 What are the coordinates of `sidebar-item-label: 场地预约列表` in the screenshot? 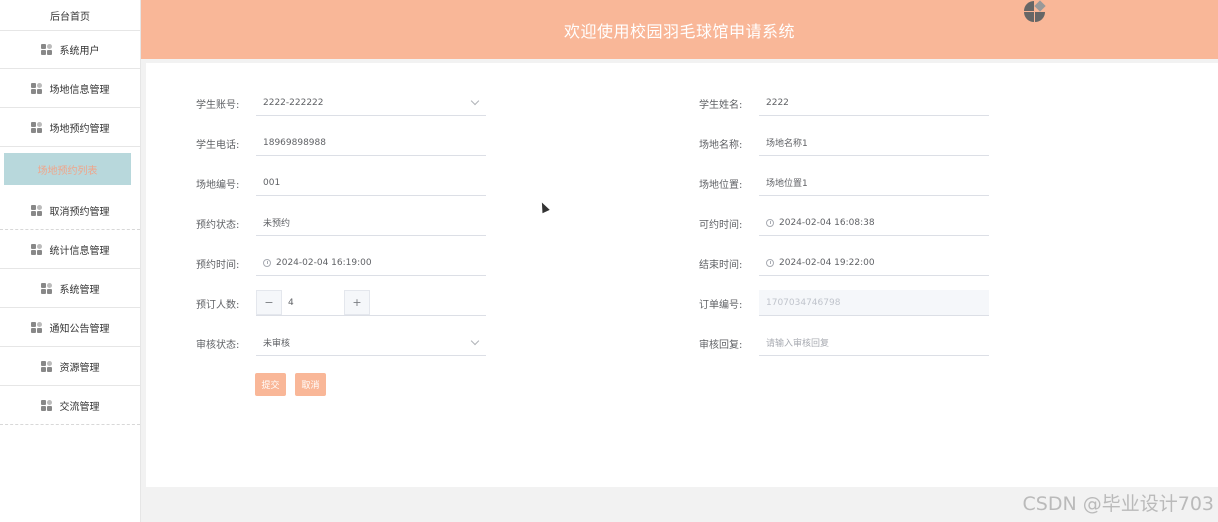 It's located at (67, 171).